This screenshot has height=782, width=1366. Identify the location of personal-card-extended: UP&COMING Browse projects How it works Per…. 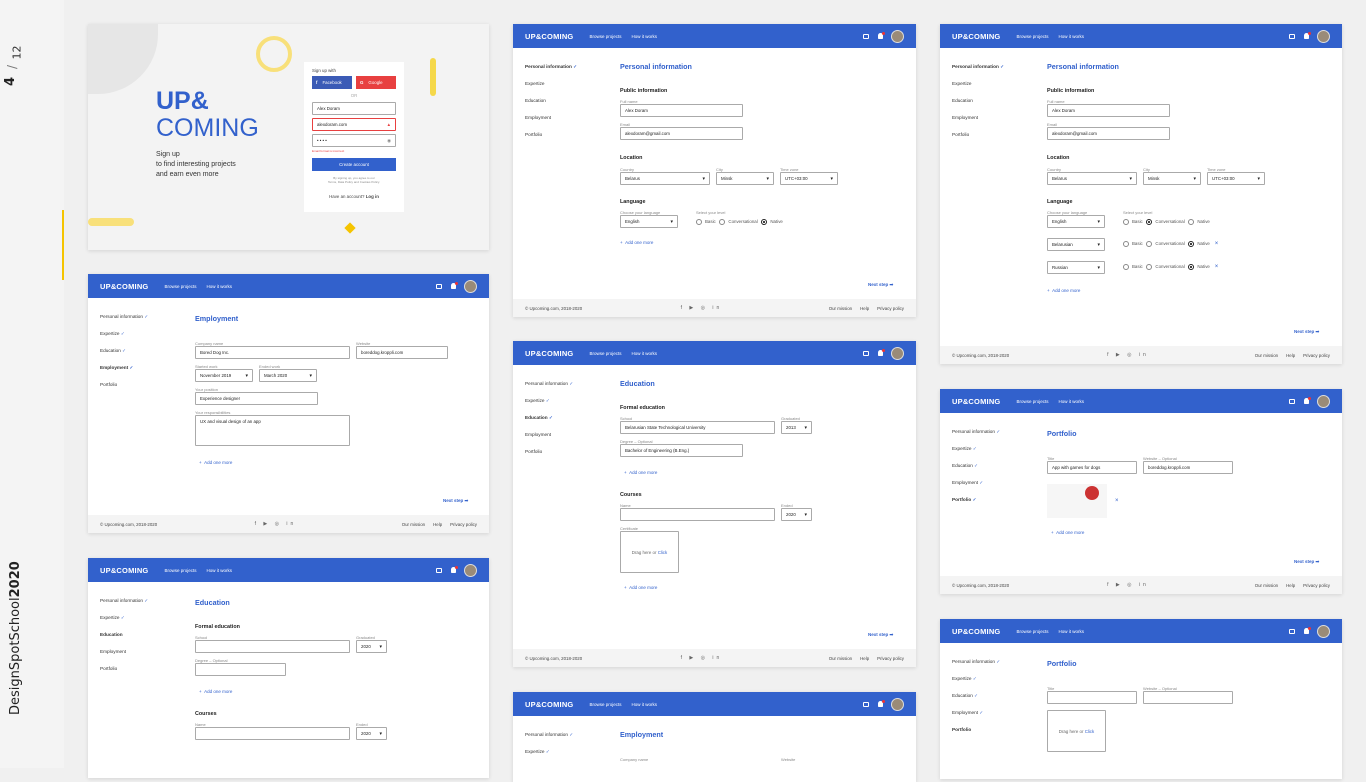
(1141, 194).